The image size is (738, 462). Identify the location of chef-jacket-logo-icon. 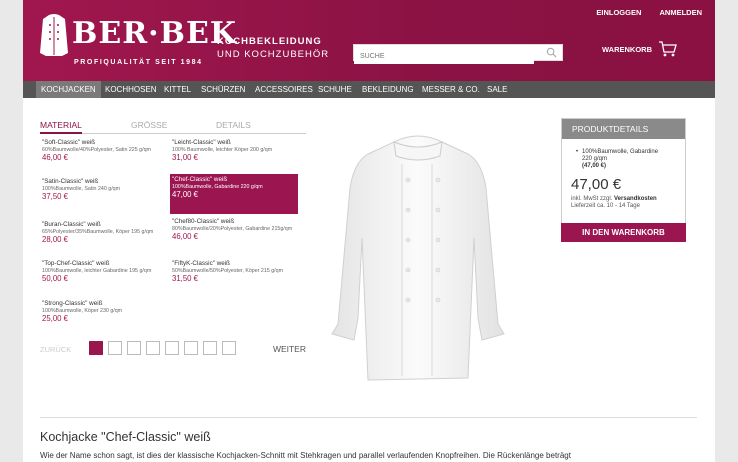
(54, 35).